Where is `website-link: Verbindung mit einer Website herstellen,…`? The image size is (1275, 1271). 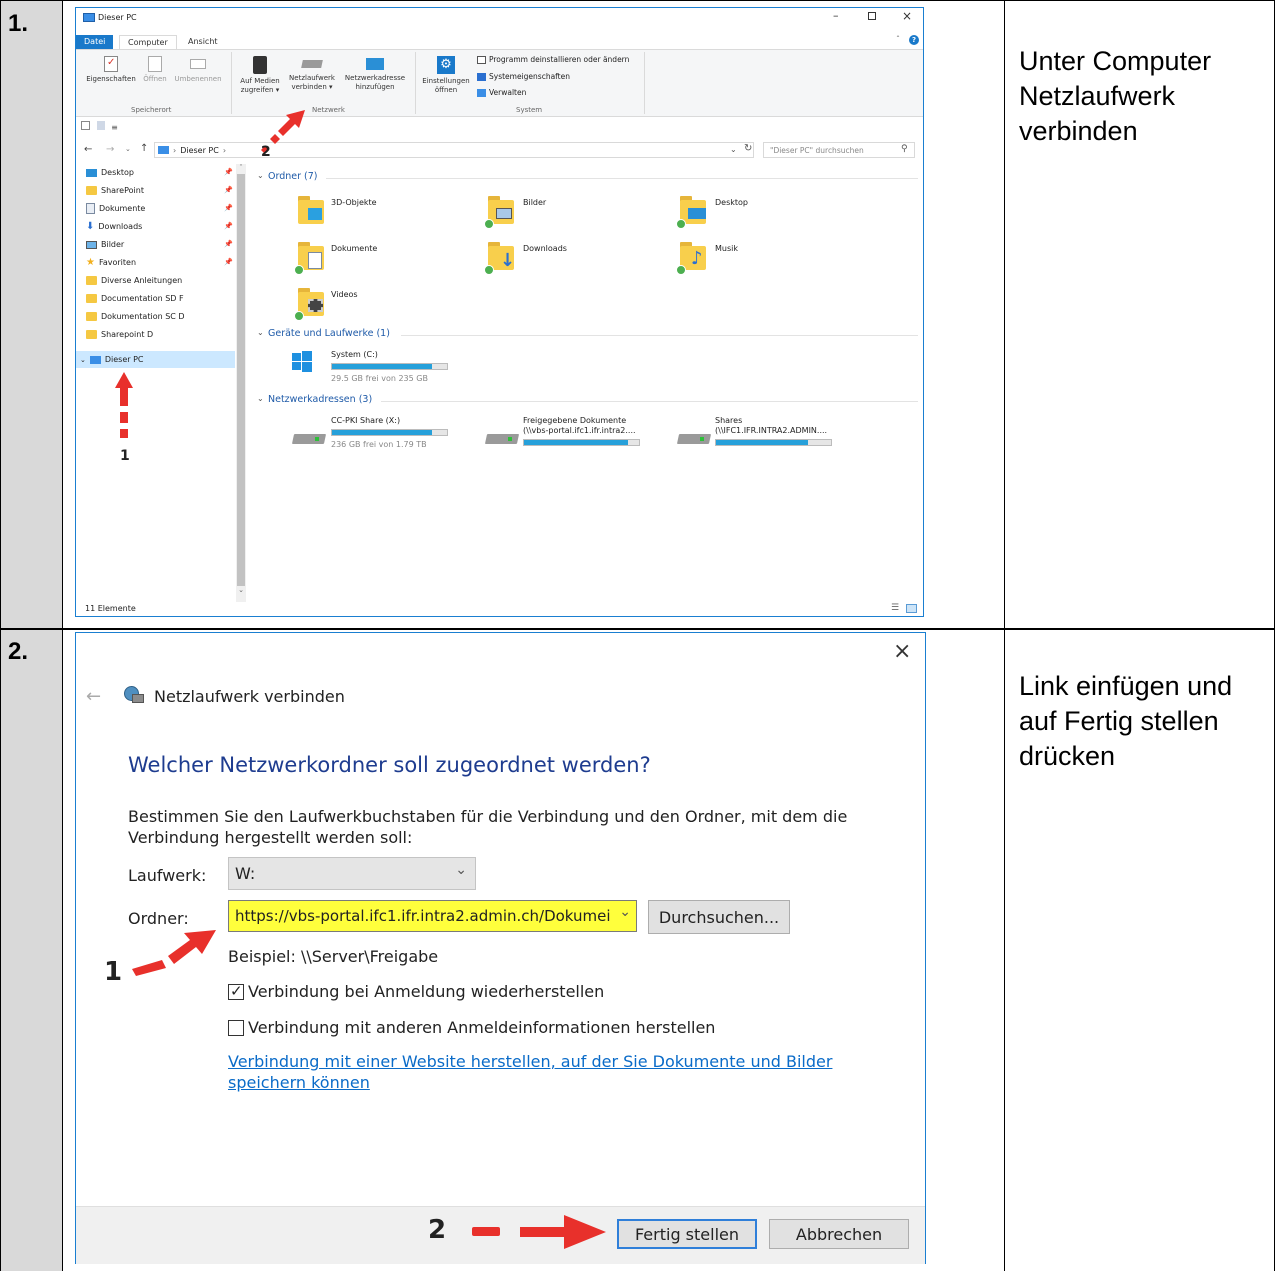 website-link: Verbindung mit einer Website herstellen,… is located at coordinates (548, 1072).